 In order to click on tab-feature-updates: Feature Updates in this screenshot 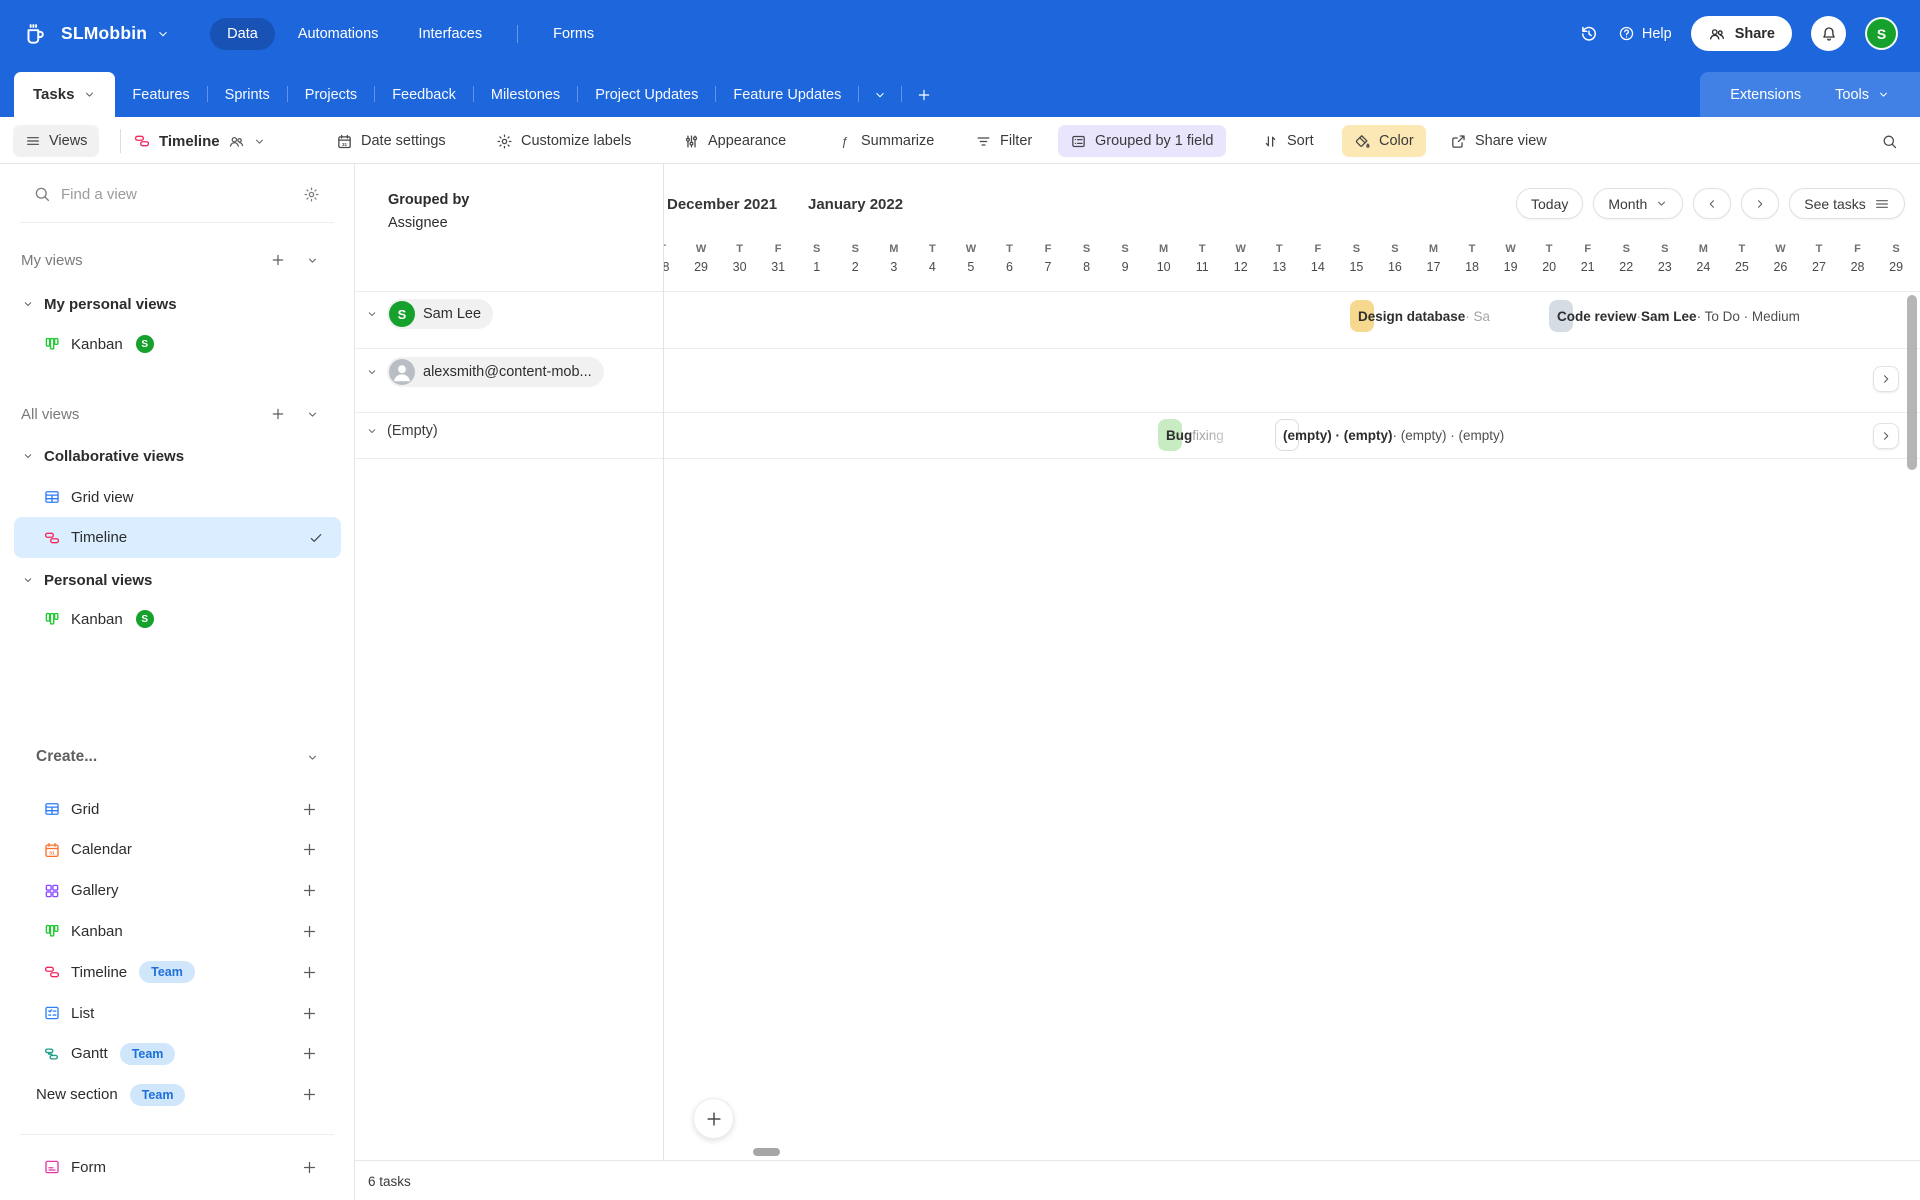, I will do `click(787, 94)`.